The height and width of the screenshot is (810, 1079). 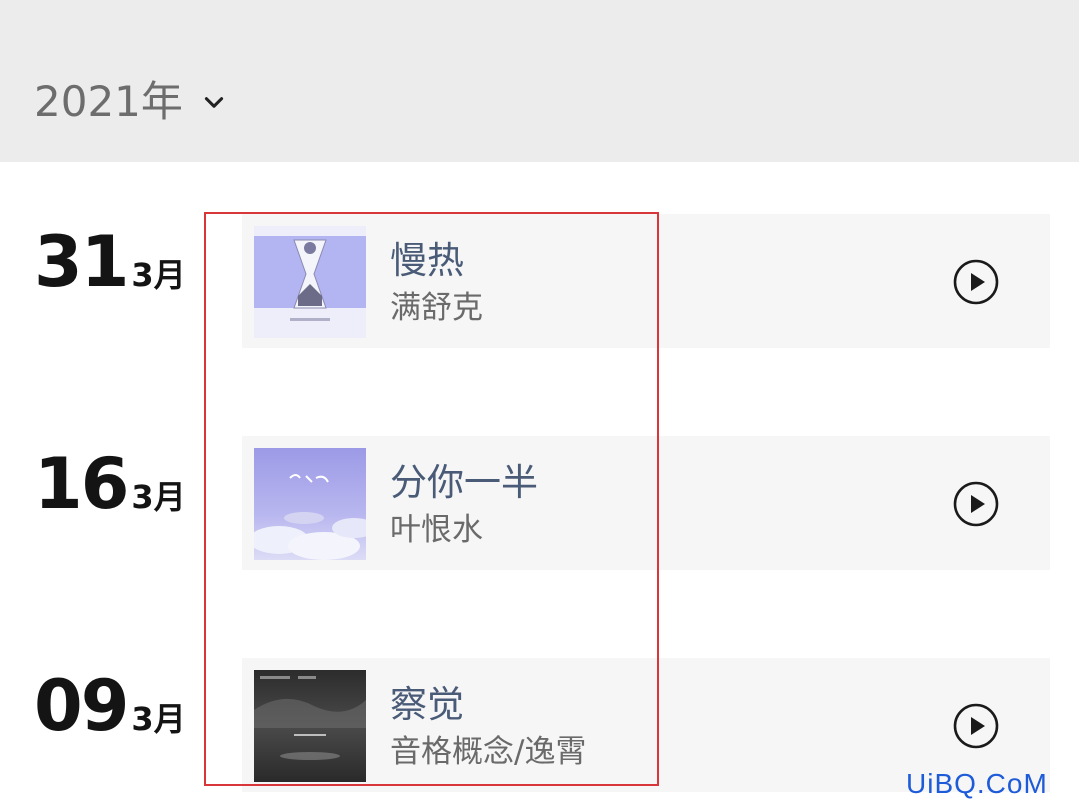 I want to click on entry-date: 31 3月, so click(x=110, y=262).